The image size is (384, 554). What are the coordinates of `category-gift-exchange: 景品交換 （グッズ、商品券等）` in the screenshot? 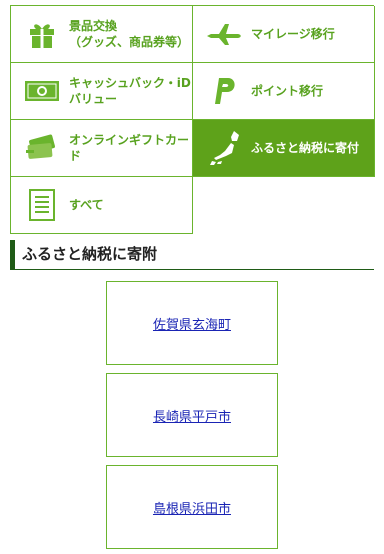 It's located at (102, 34).